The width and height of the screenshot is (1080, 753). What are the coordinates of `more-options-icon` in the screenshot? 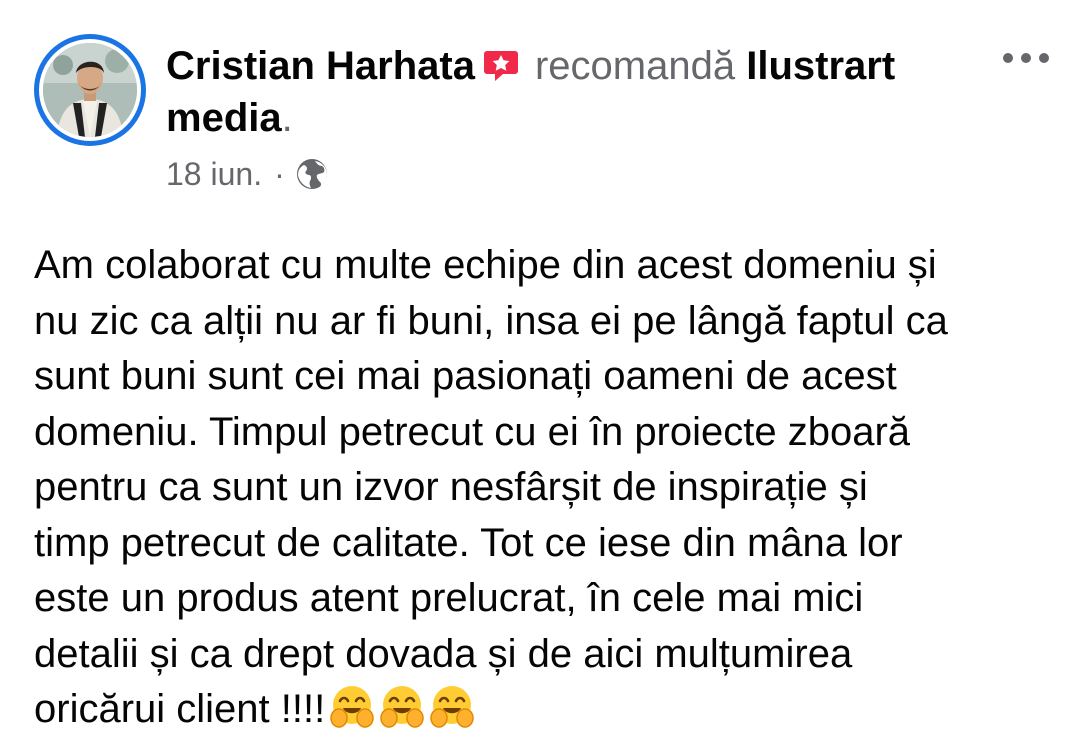 It's located at (1026, 58).